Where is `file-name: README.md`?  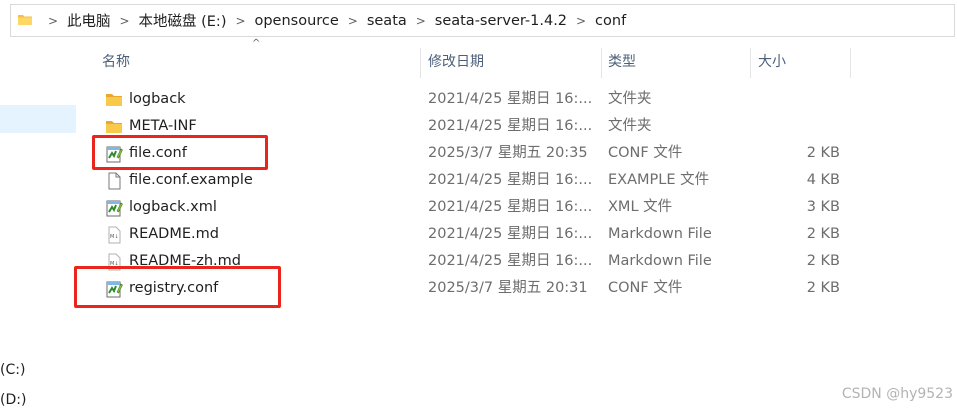 file-name: README.md is located at coordinates (174, 234).